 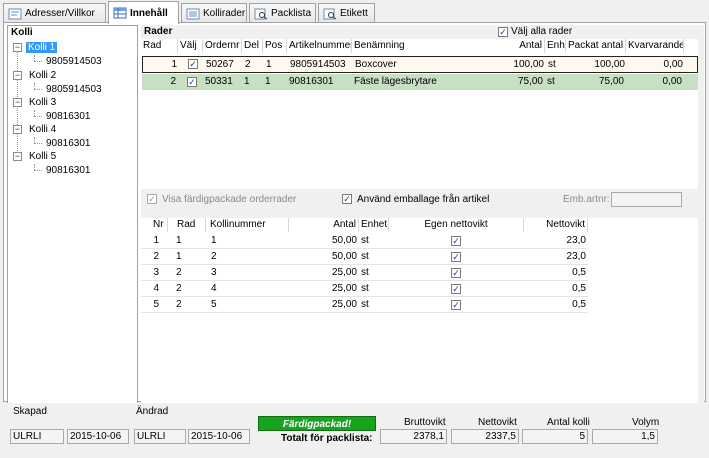 I want to click on visa-fardigpackade-checkbox: ✓, so click(x=152, y=199).